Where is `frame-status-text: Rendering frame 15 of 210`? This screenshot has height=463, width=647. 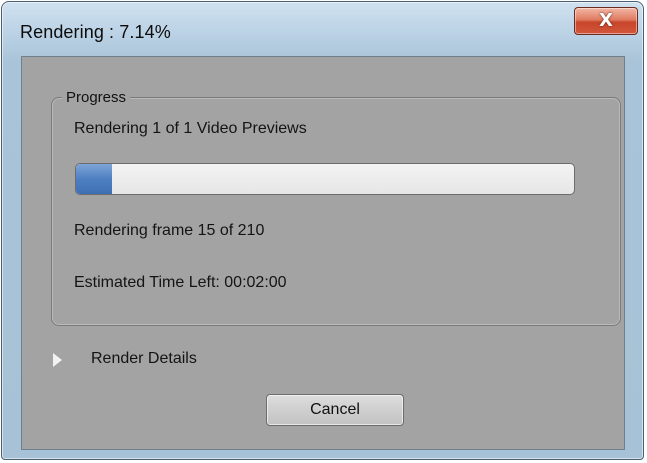
frame-status-text: Rendering frame 15 of 210 is located at coordinates (169, 230).